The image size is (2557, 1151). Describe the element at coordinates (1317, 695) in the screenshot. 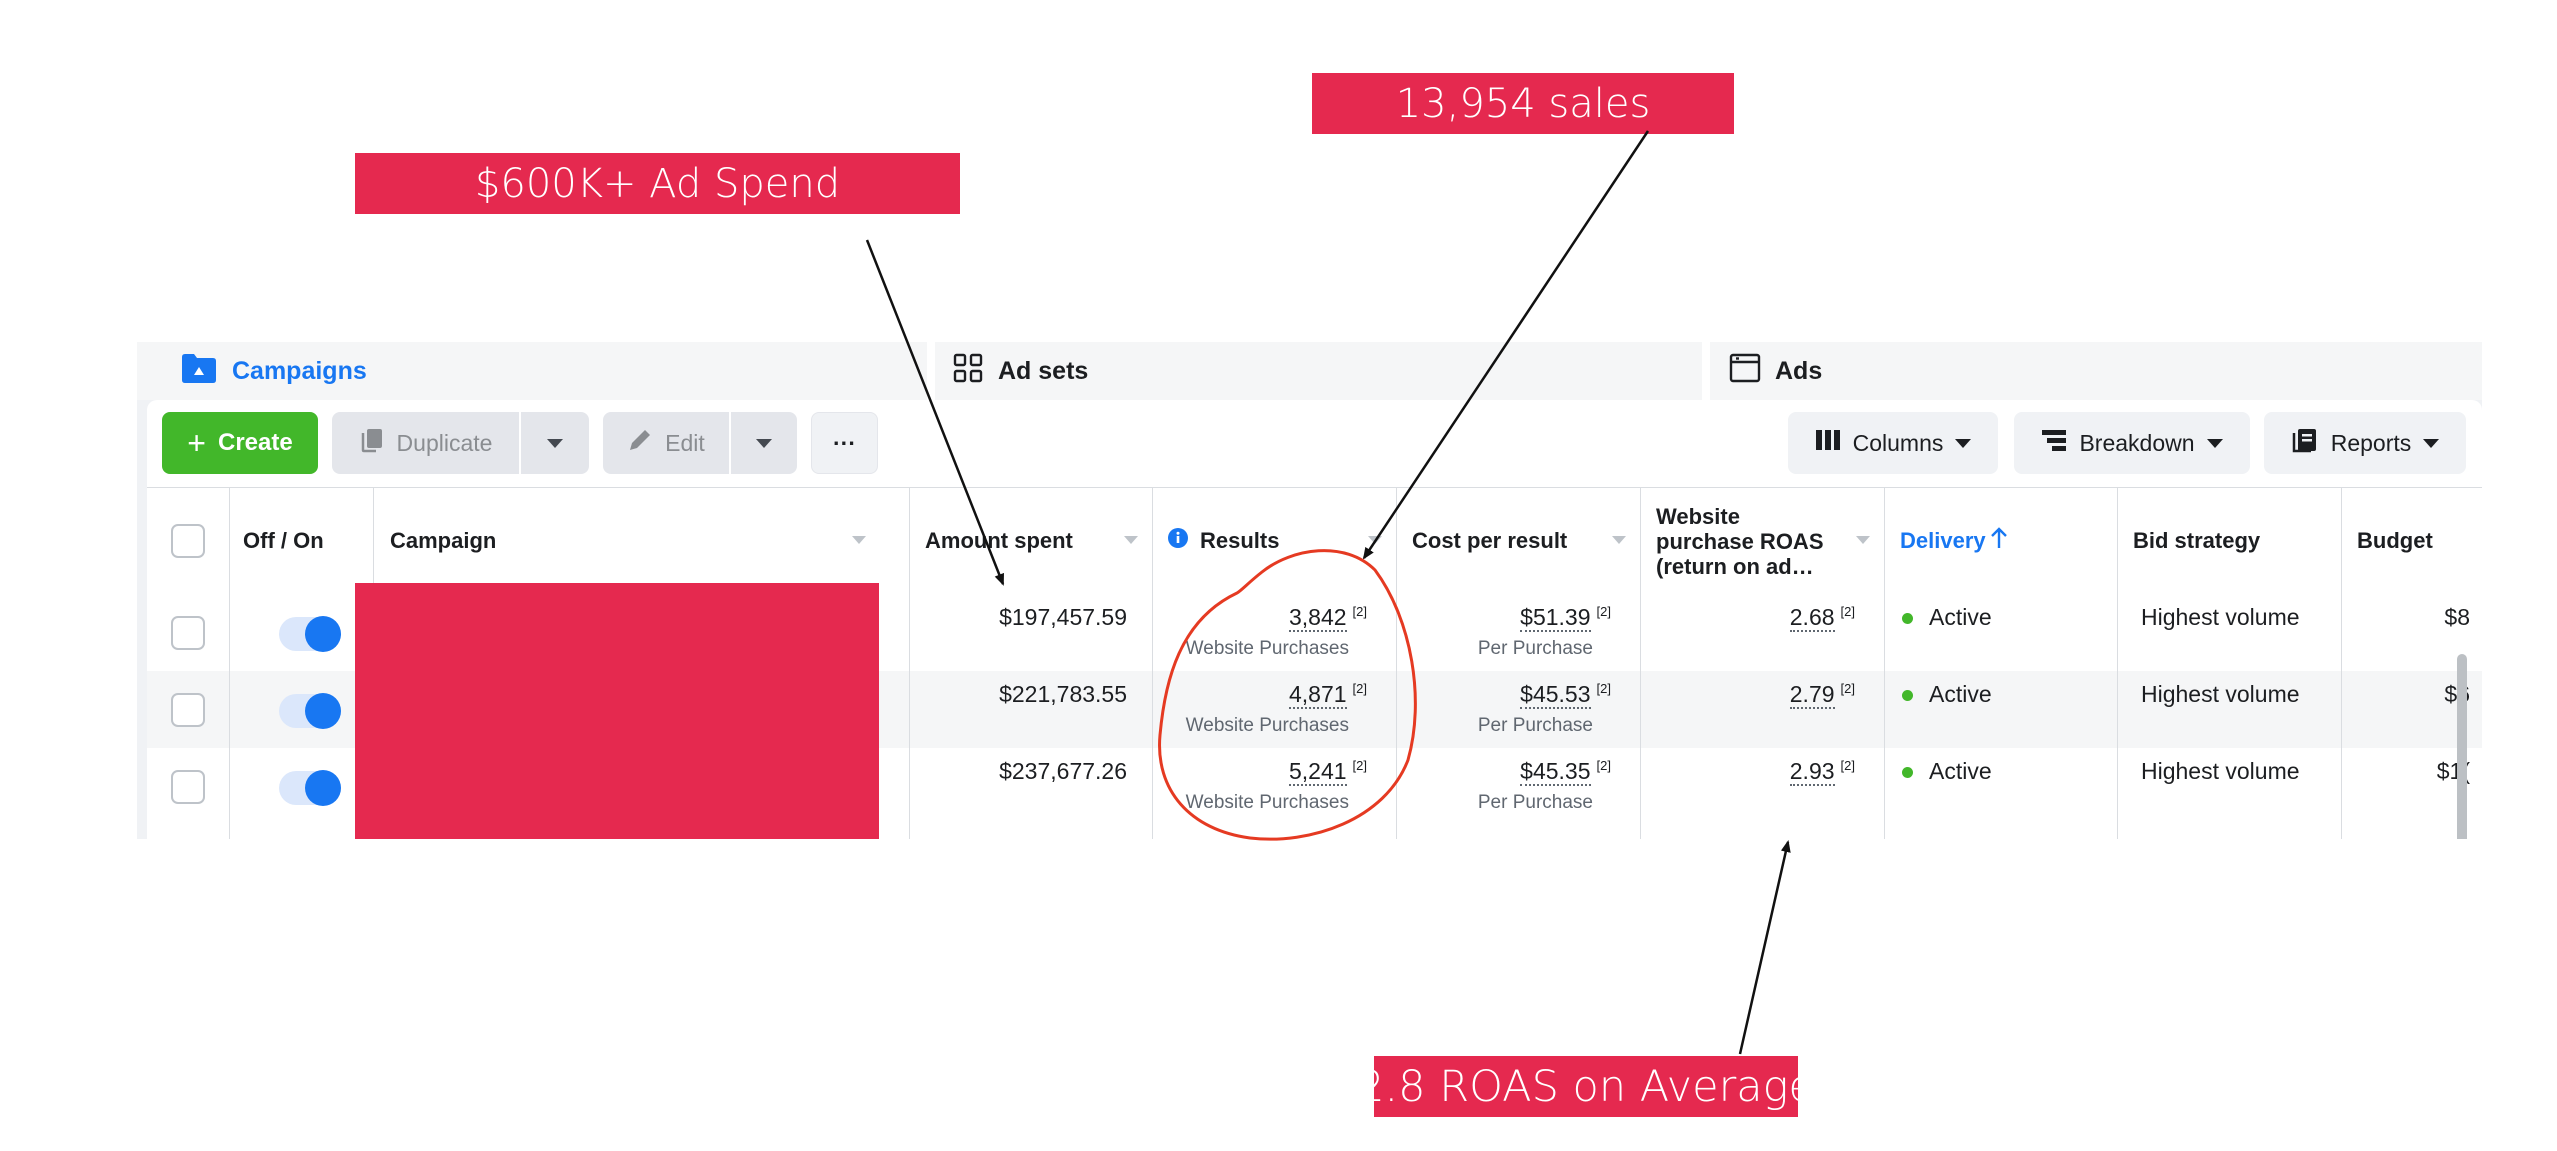

I see `results-number: 4,871` at that location.